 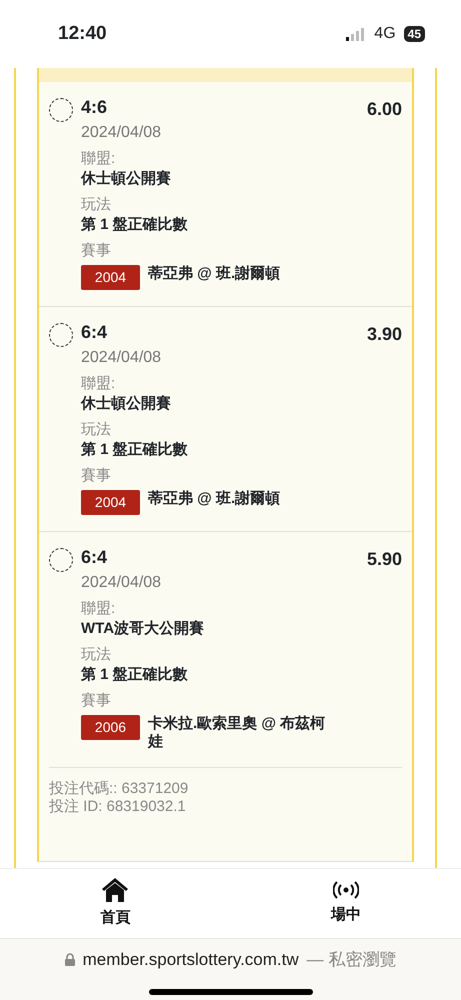 I want to click on url-text: member.sportslottery.com.tw, so click(x=190, y=959).